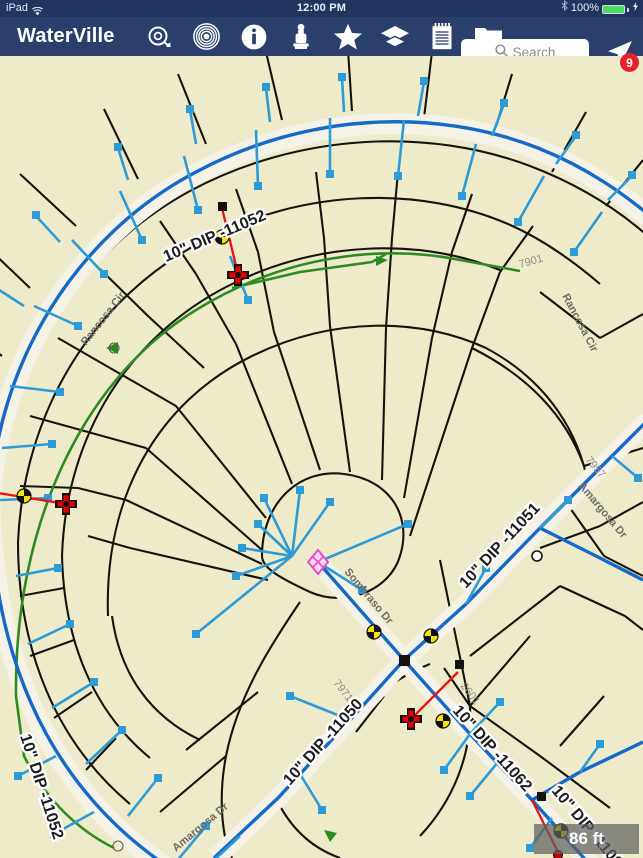  Describe the element at coordinates (442, 37) in the screenshot. I see `notepad-icon` at that location.